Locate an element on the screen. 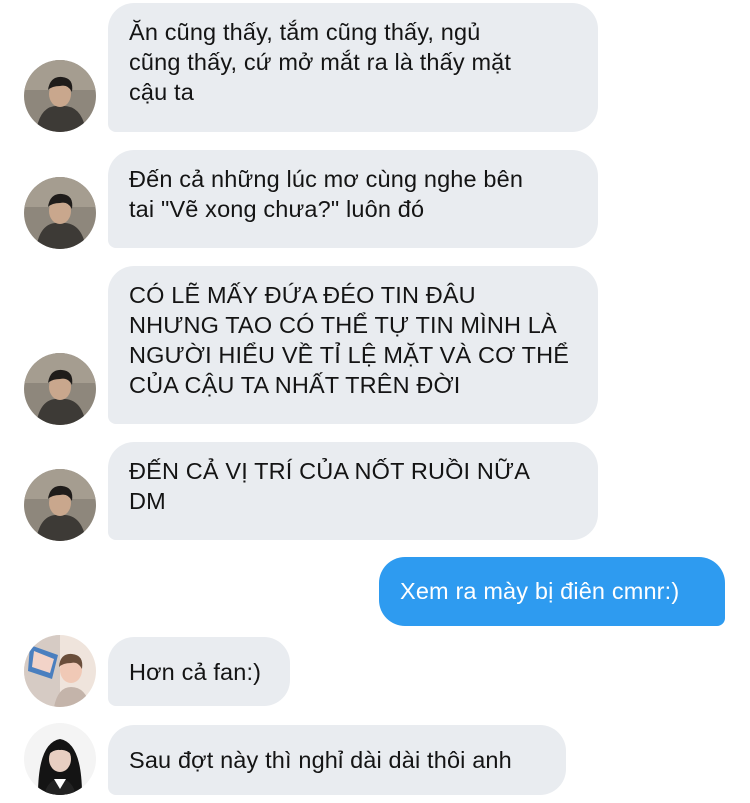 The image size is (750, 803). message-line: cũng thấy, cứ mở mắt ra là thấy mặt is located at coordinates (320, 62).